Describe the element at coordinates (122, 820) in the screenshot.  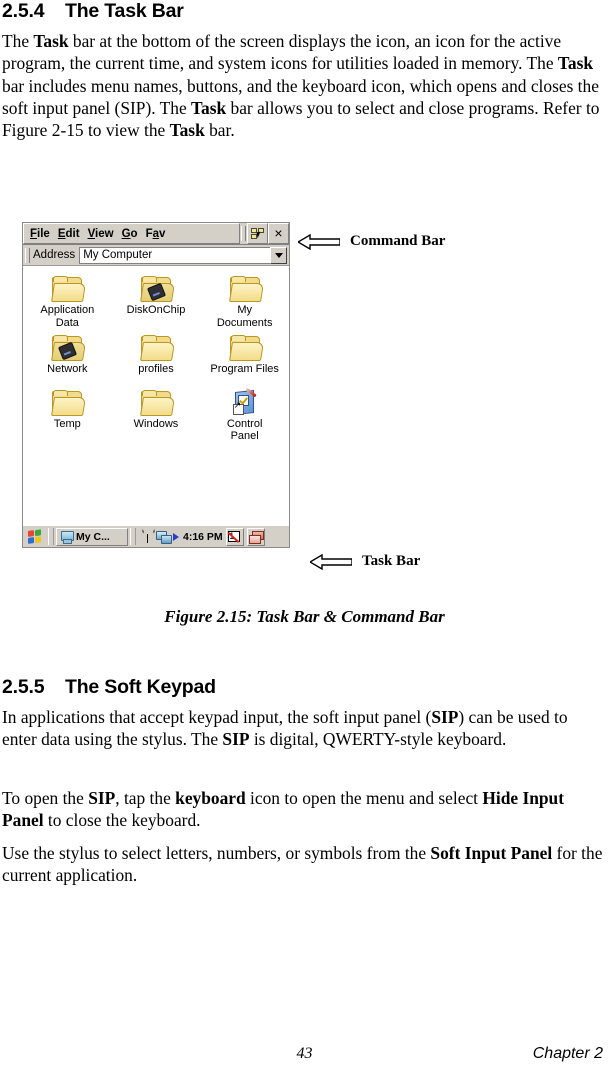
I see `text-run: to close the keyboard.` at that location.